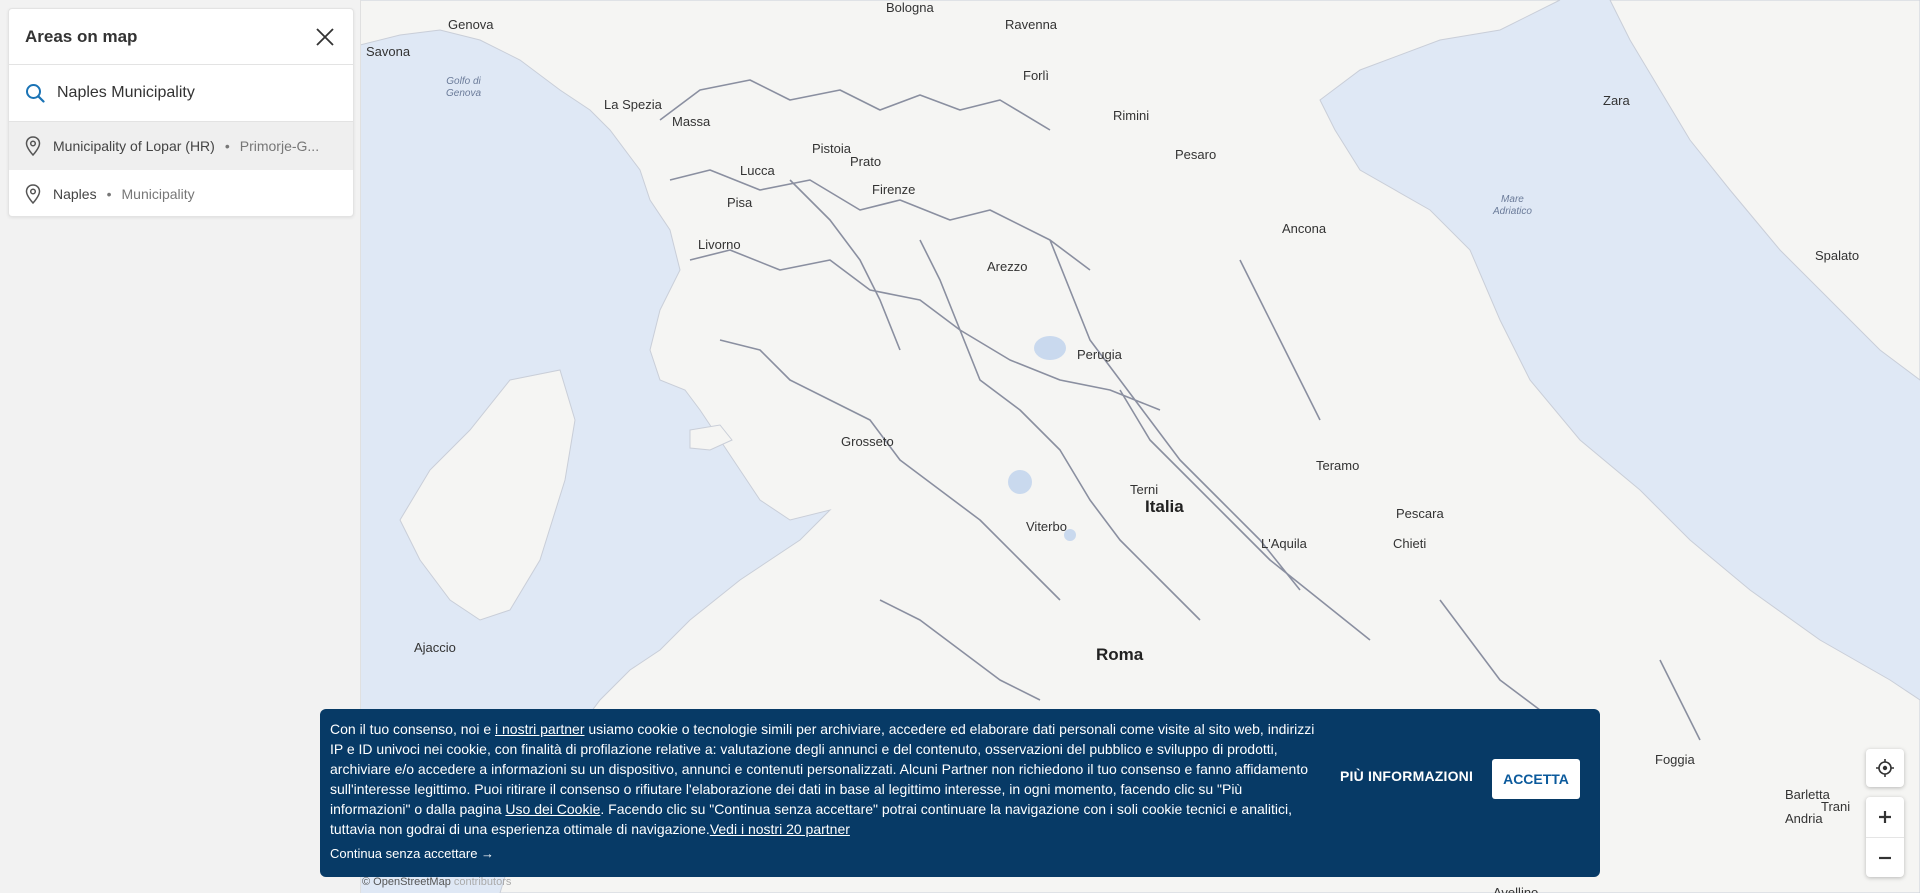 This screenshot has width=1920, height=893. What do you see at coordinates (1410, 543) in the screenshot?
I see `map-label-chieti: Chieti` at bounding box center [1410, 543].